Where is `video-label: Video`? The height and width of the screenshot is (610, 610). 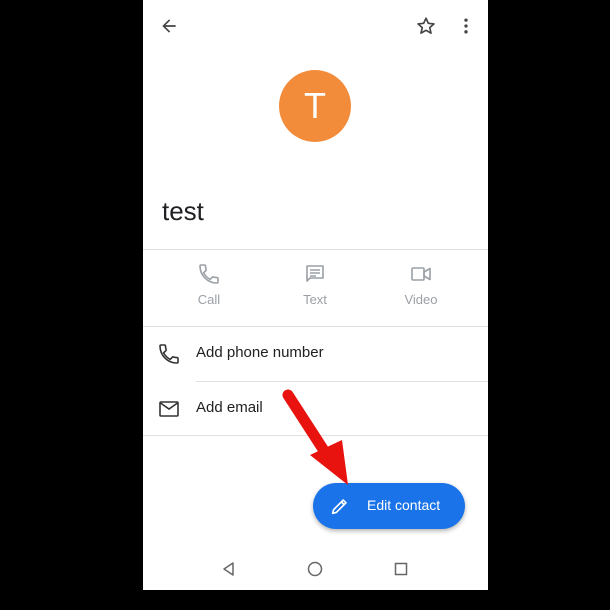 video-label: Video is located at coordinates (421, 299).